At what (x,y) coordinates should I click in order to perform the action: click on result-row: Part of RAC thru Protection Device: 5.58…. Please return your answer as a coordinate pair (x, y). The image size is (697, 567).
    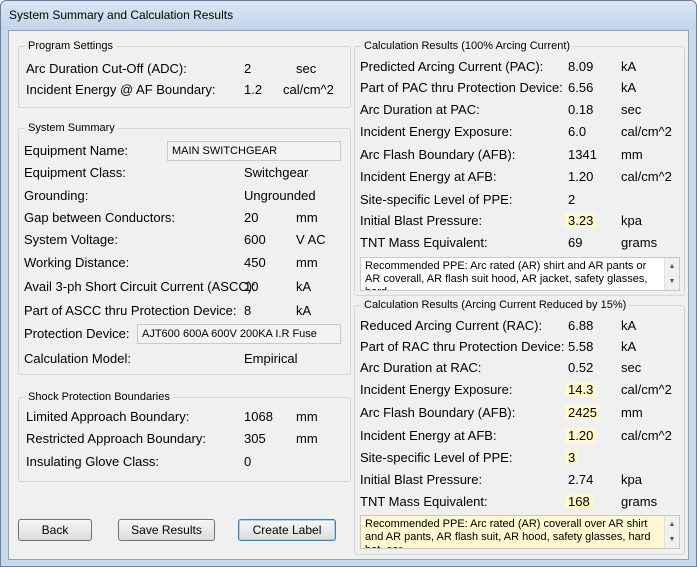
    Looking at the image, I should click on (519, 347).